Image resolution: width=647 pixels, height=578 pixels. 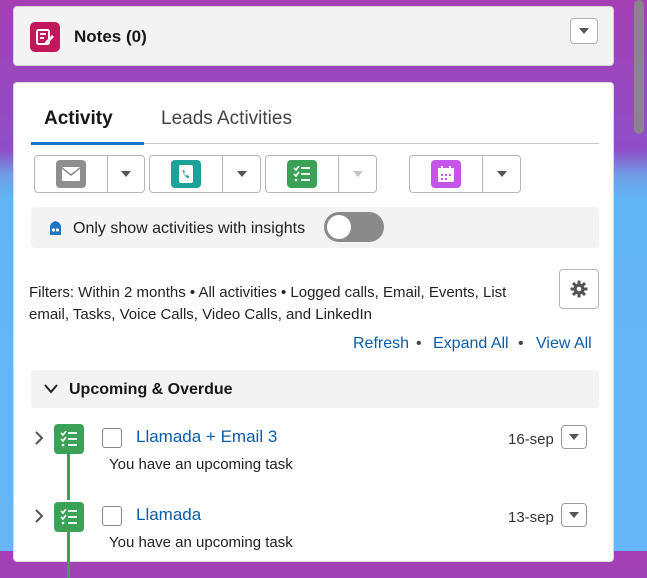 I want to click on section-title: Upcoming & Overdue, so click(x=151, y=389).